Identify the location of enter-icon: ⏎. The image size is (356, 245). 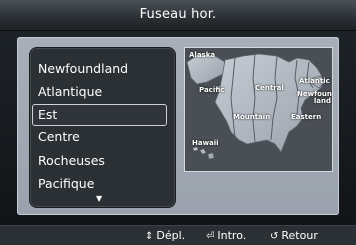
(210, 236).